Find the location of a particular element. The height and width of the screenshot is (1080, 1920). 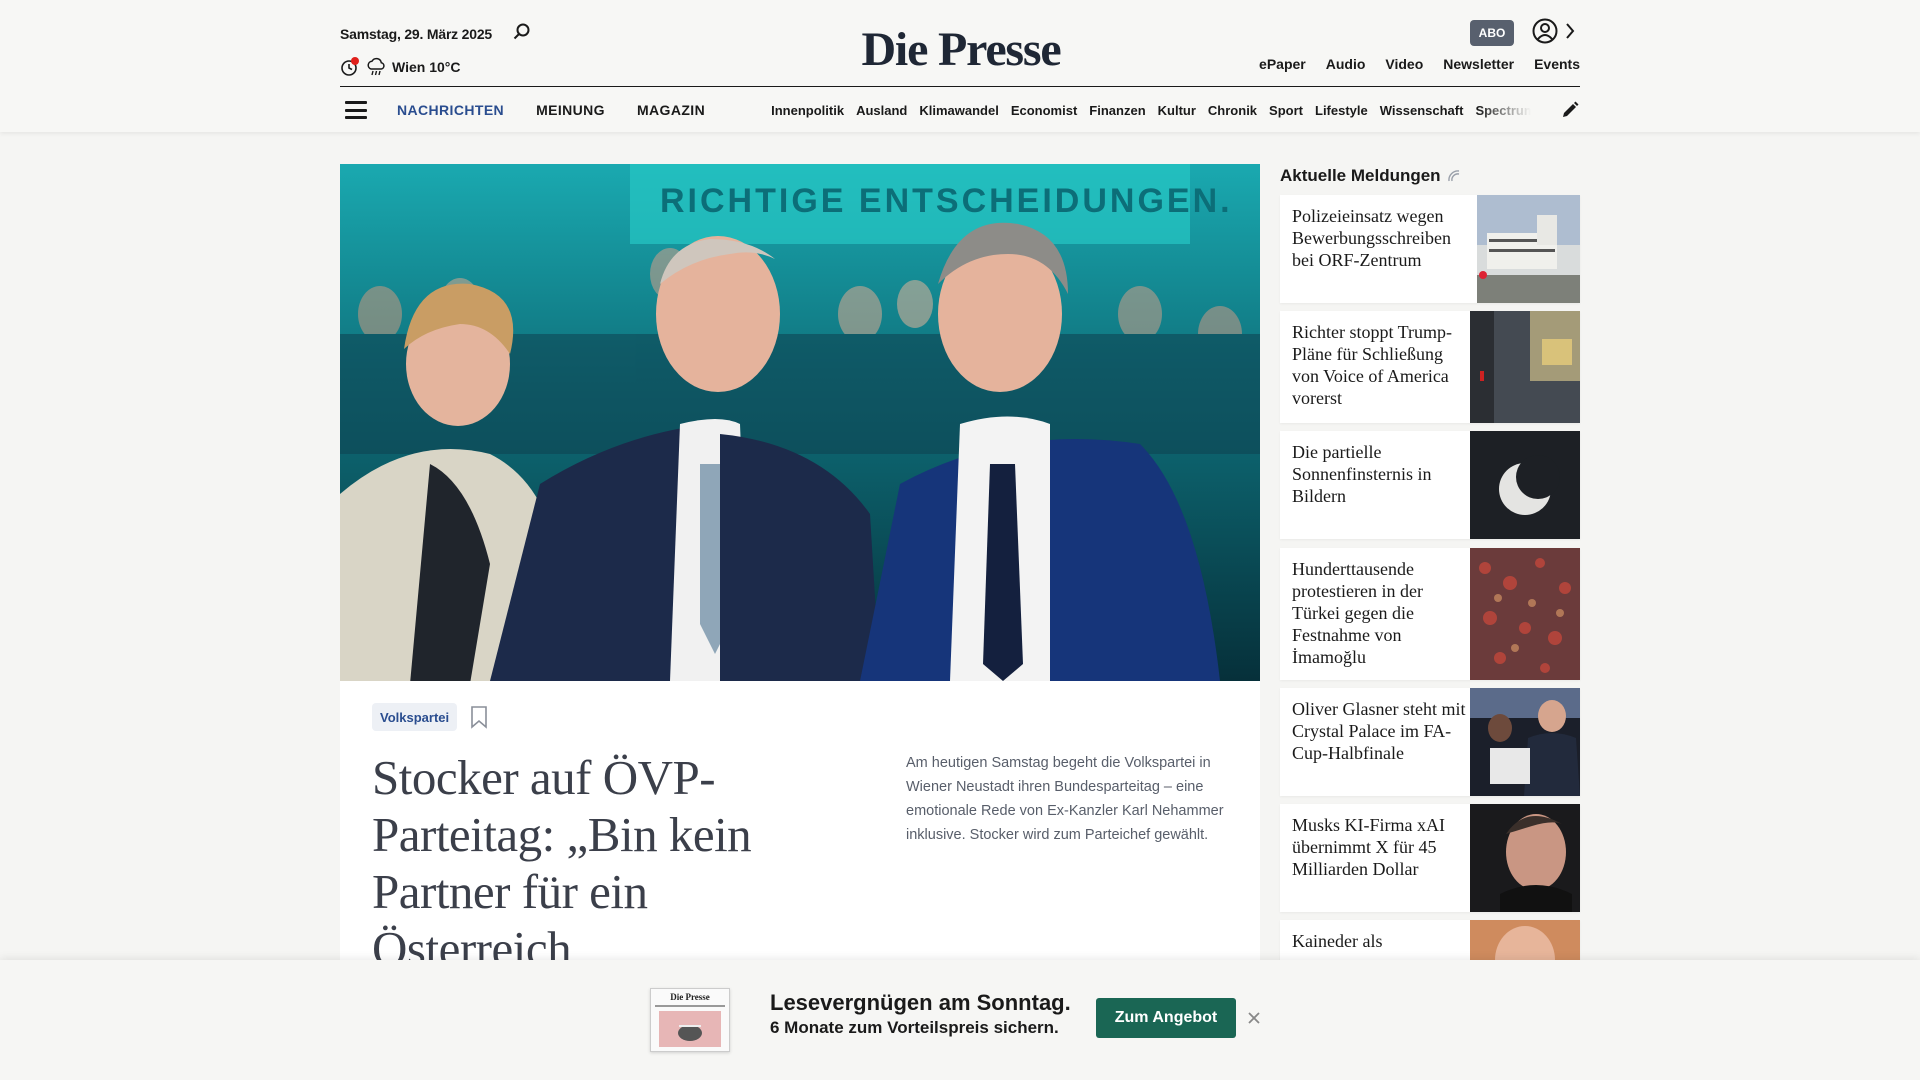

nav-finanzen: Finanzen is located at coordinates (1117, 110).